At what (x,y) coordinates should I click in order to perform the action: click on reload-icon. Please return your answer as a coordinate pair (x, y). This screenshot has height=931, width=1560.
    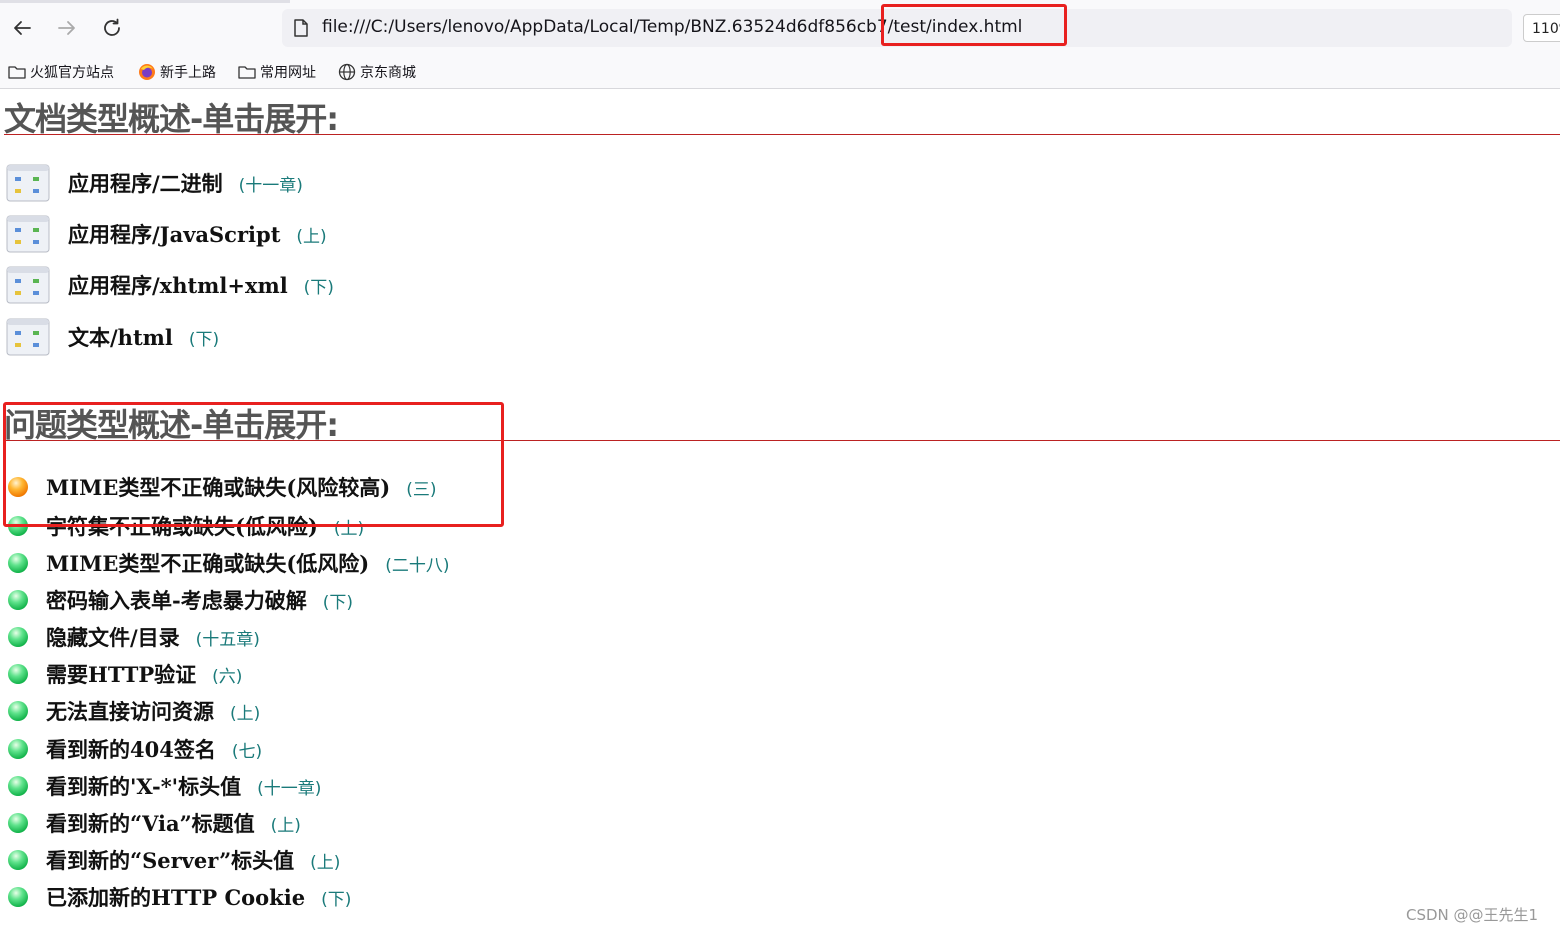
    Looking at the image, I should click on (112, 27).